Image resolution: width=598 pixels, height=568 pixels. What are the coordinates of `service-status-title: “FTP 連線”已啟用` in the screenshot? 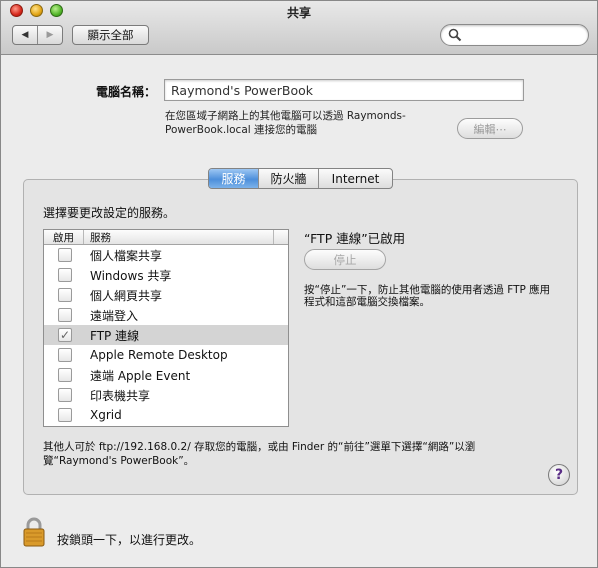 It's located at (355, 238).